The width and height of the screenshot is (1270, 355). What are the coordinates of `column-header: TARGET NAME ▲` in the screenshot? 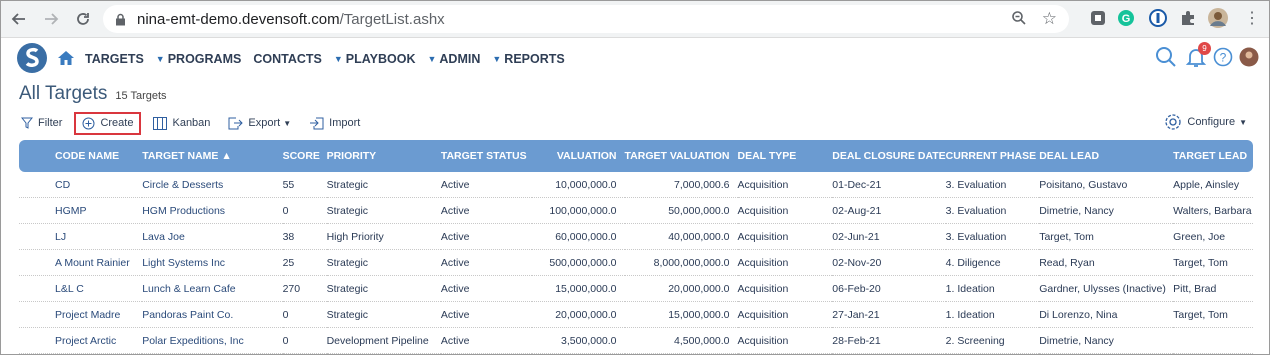 It's located at (212, 156).